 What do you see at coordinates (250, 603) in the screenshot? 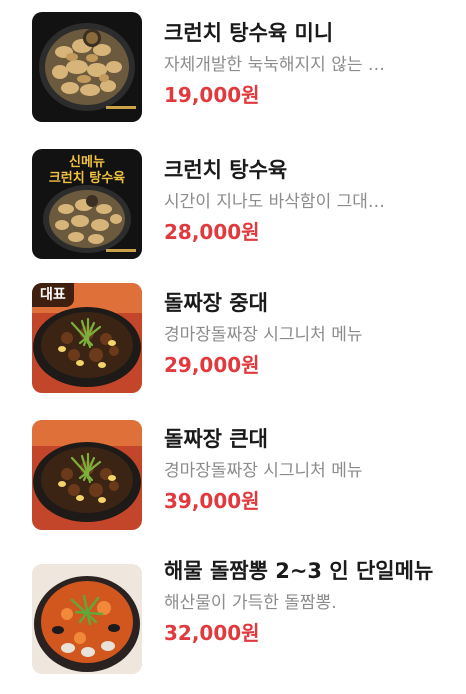
I see `menu-item-description: 해산물이 가득한 돌짬뽕.` at bounding box center [250, 603].